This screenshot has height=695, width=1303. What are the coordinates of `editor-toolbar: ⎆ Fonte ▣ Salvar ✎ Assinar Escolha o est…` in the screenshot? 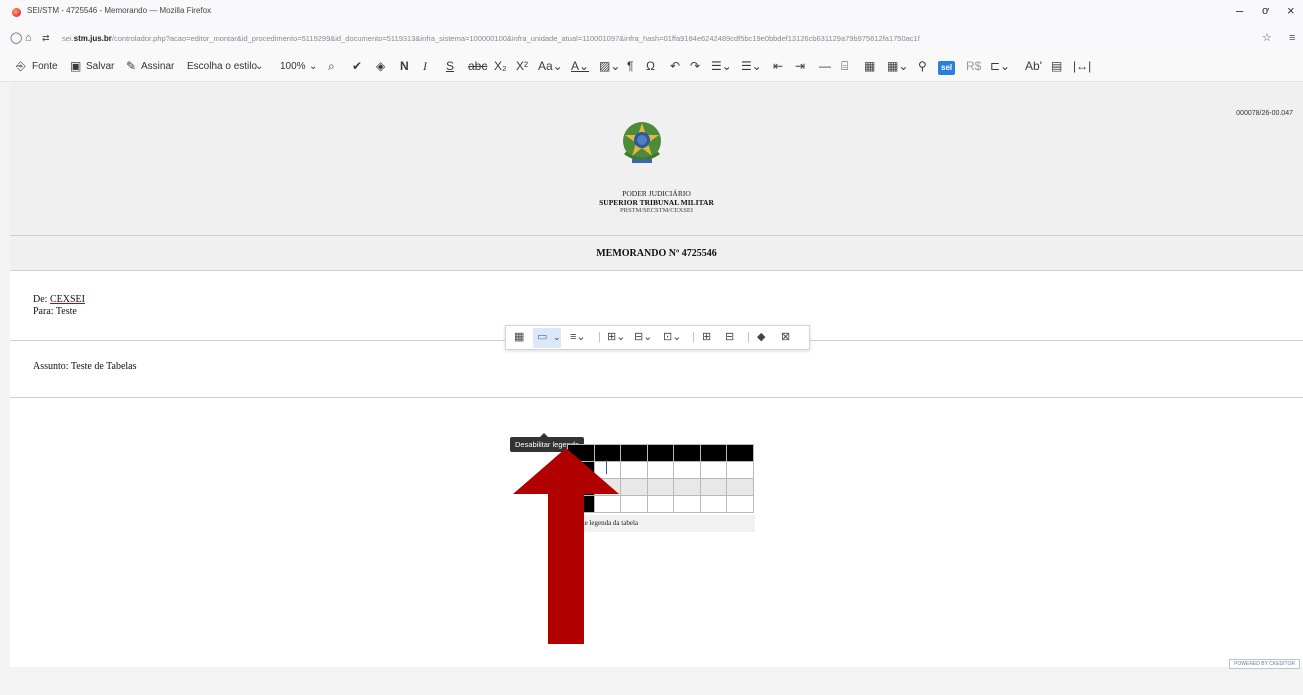 It's located at (651, 67).